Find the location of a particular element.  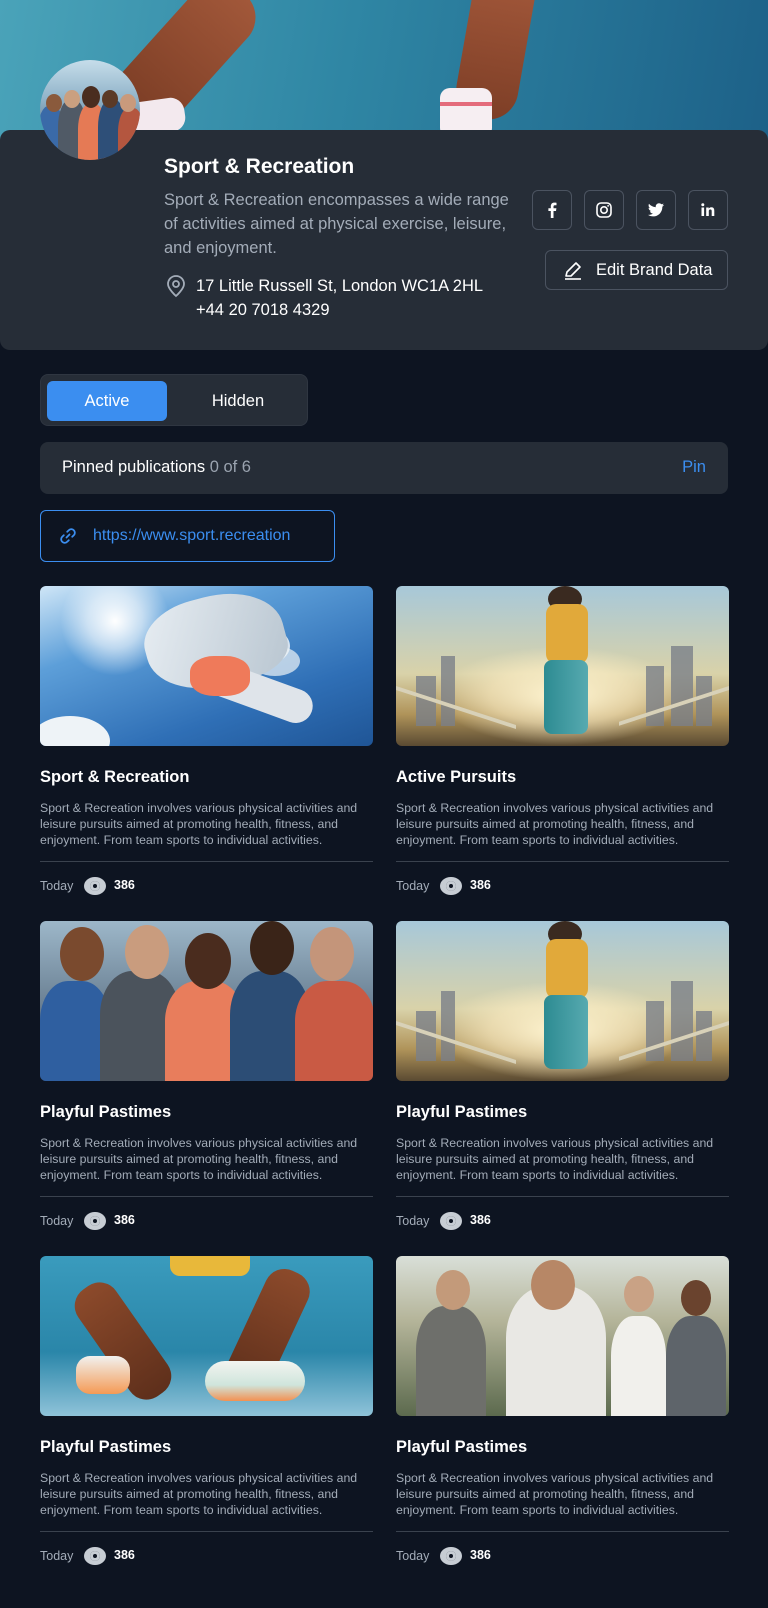

tab-active: Active is located at coordinates (107, 401).